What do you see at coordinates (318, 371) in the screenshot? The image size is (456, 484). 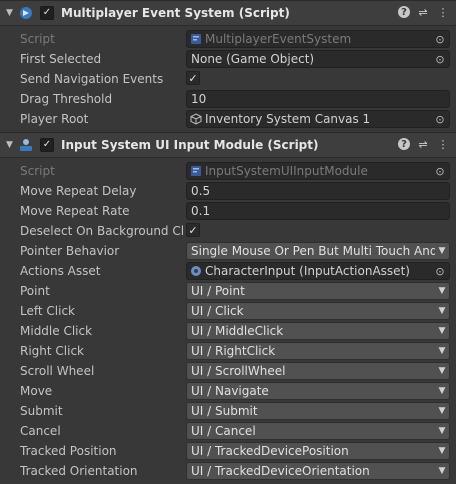 I see `scroll-wheel-dropdown: UI / ScrollWheel ▼` at bounding box center [318, 371].